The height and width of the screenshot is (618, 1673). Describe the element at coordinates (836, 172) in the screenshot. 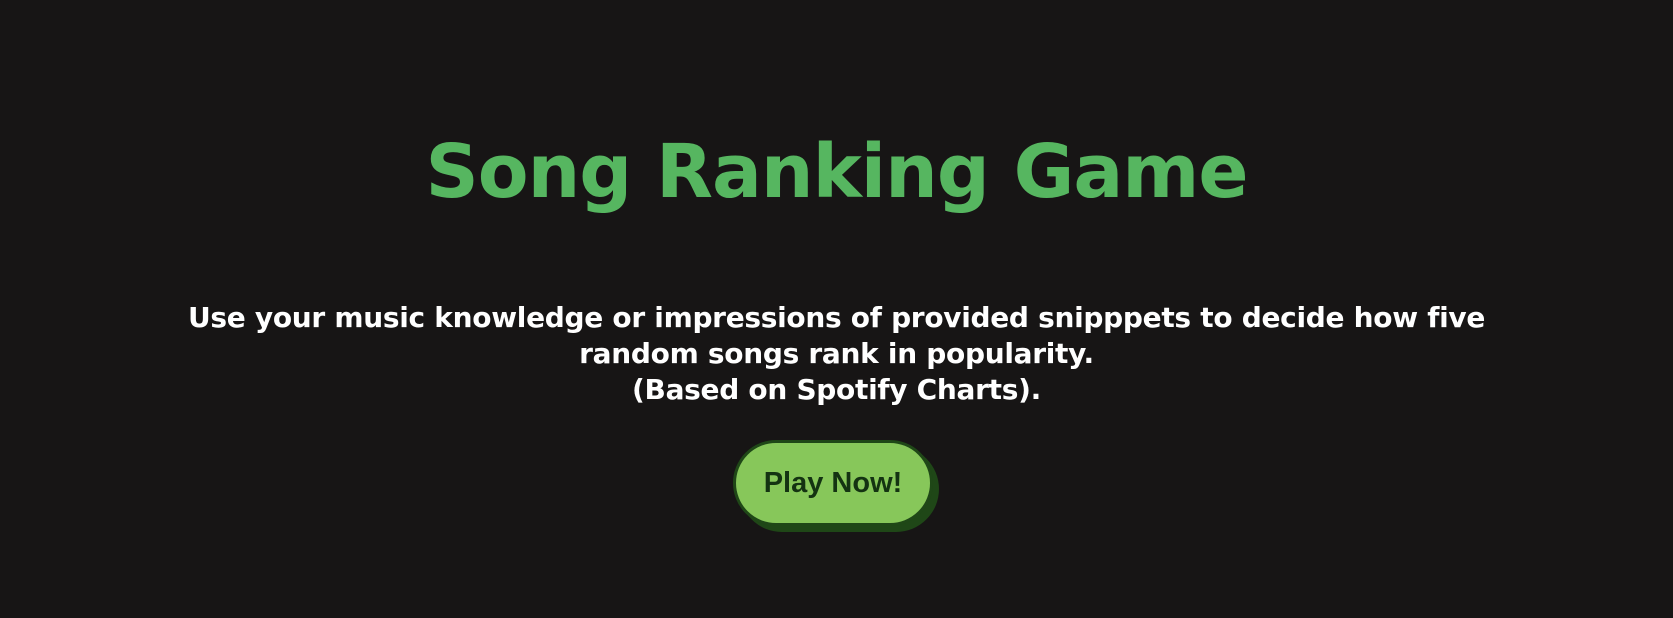

I see `page-title: Song Ranking Game` at that location.